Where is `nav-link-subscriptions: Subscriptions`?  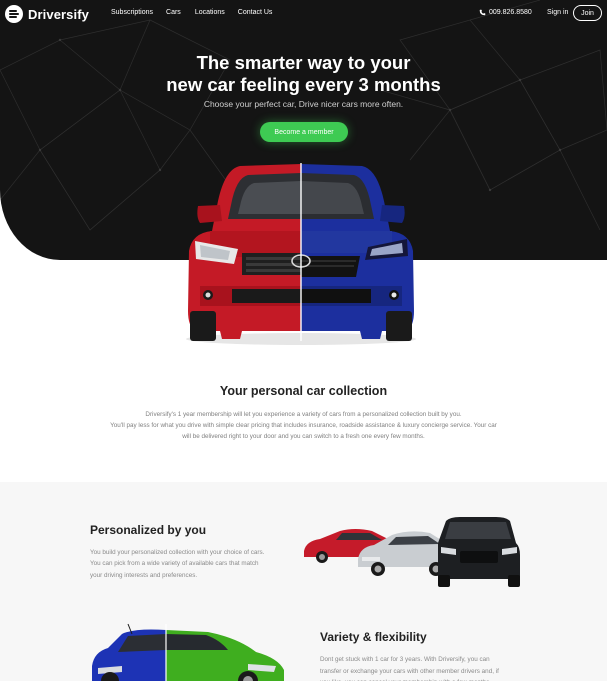 nav-link-subscriptions: Subscriptions is located at coordinates (132, 12).